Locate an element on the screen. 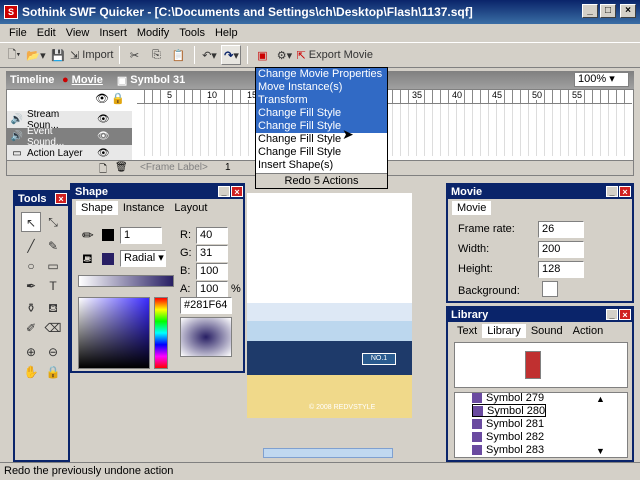 The height and width of the screenshot is (480, 640). frame-label-field: <Frame Label> is located at coordinates (174, 167).